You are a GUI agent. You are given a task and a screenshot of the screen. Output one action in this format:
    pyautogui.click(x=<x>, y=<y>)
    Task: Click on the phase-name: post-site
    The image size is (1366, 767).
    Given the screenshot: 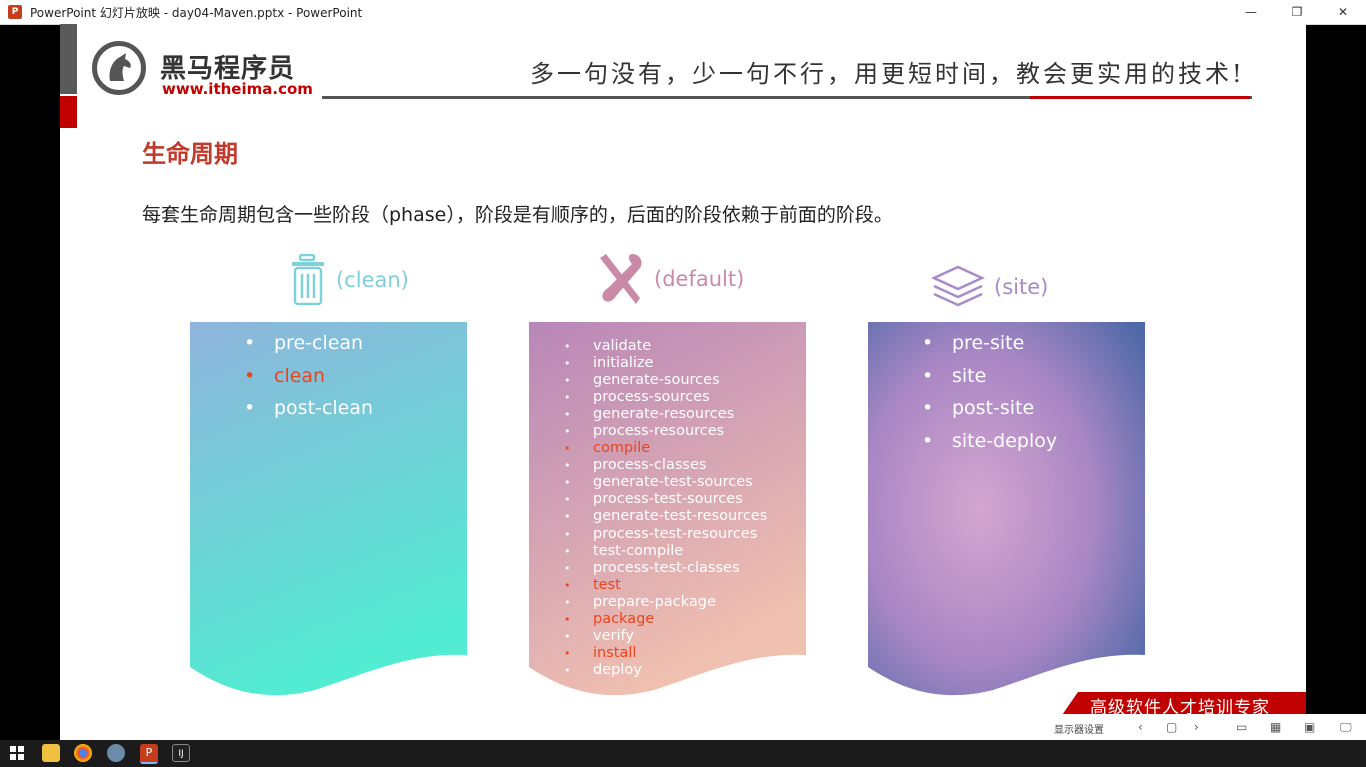 What is the action you would take?
    pyautogui.click(x=993, y=408)
    